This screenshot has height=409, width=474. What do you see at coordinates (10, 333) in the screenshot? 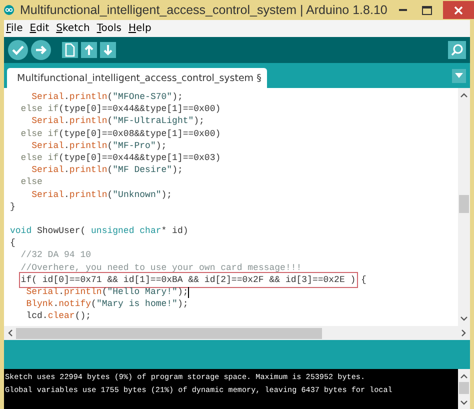
I see `scroll-left-icon` at bounding box center [10, 333].